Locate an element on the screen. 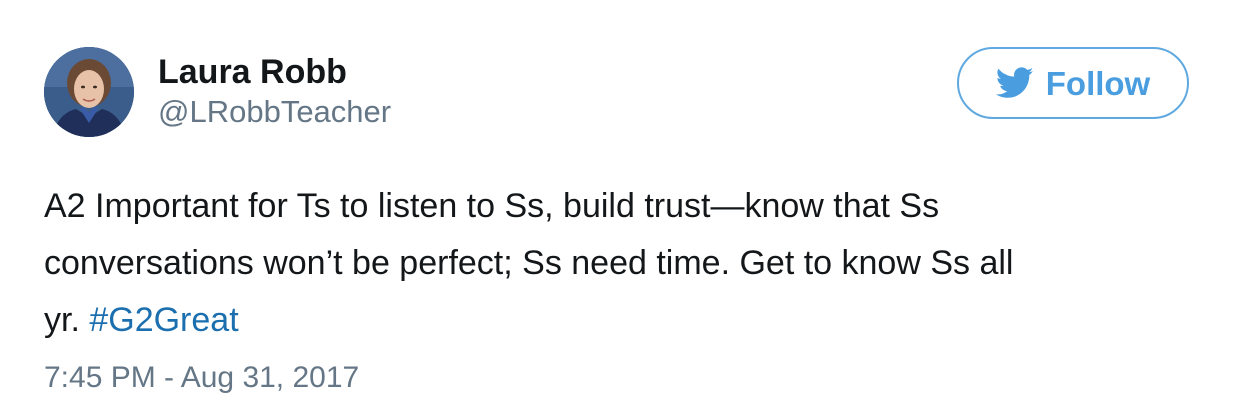 This screenshot has width=1238, height=414. profile-photo-icon is located at coordinates (89, 92).